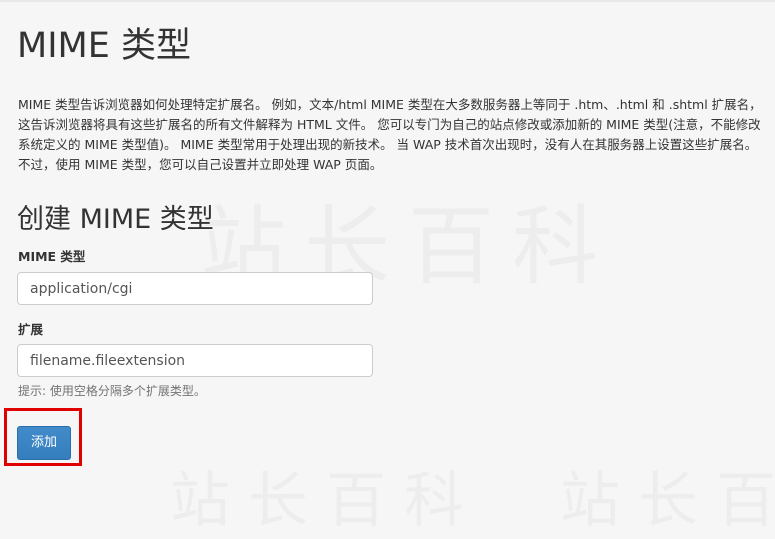 The image size is (775, 539). I want to click on extensions-input, so click(195, 360).